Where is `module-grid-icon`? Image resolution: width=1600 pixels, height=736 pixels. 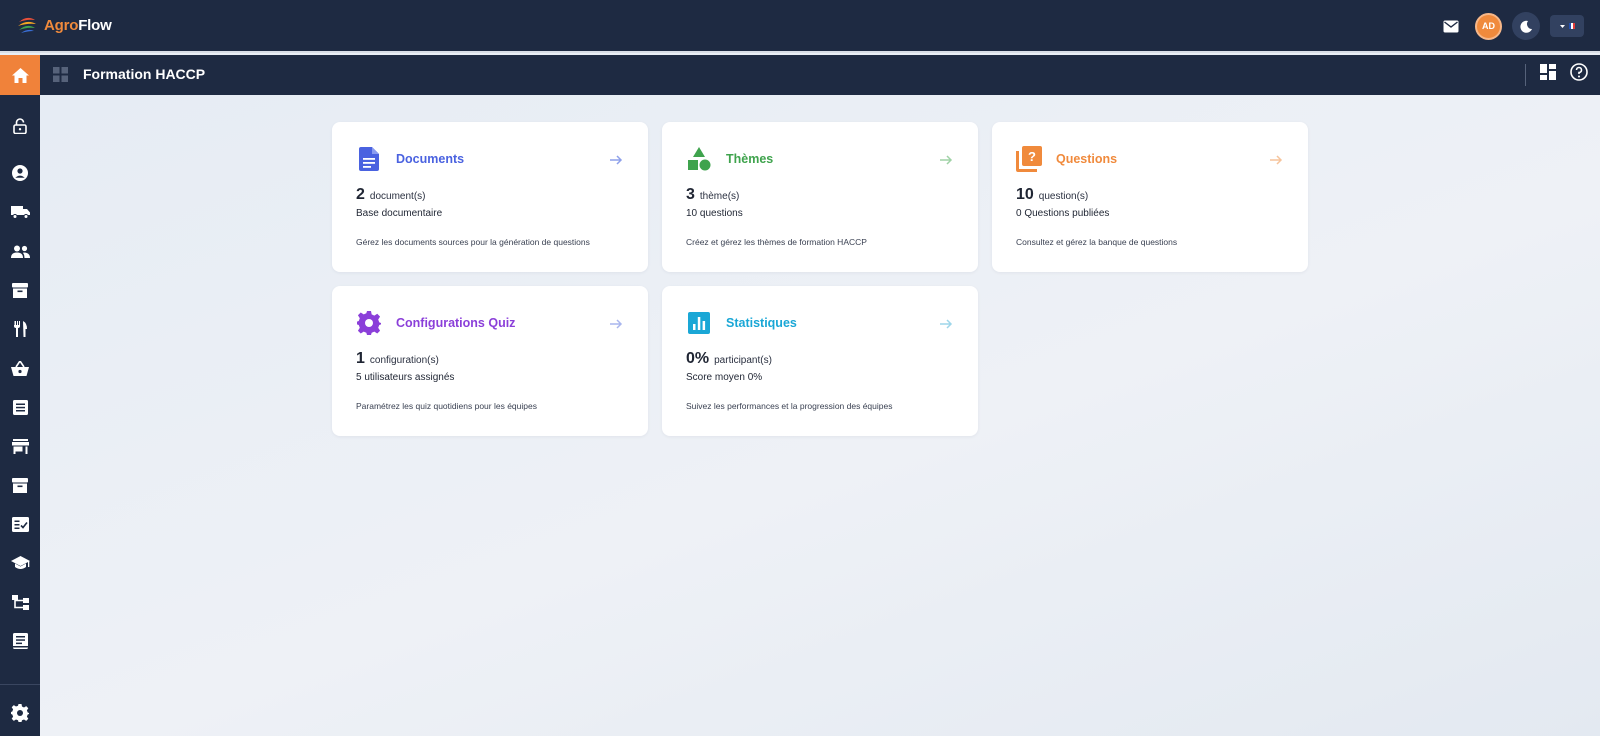 module-grid-icon is located at coordinates (60, 74).